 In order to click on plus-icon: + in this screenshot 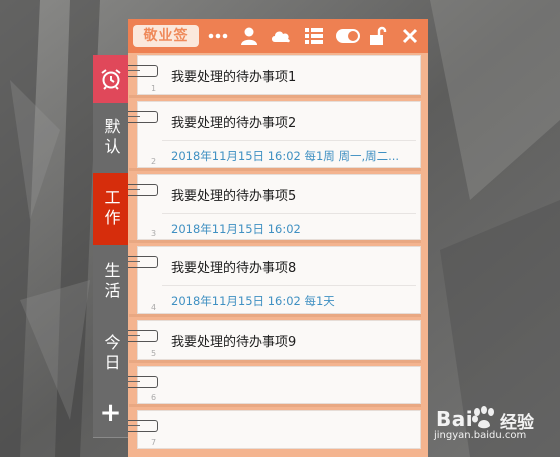, I will do `click(110, 413)`.